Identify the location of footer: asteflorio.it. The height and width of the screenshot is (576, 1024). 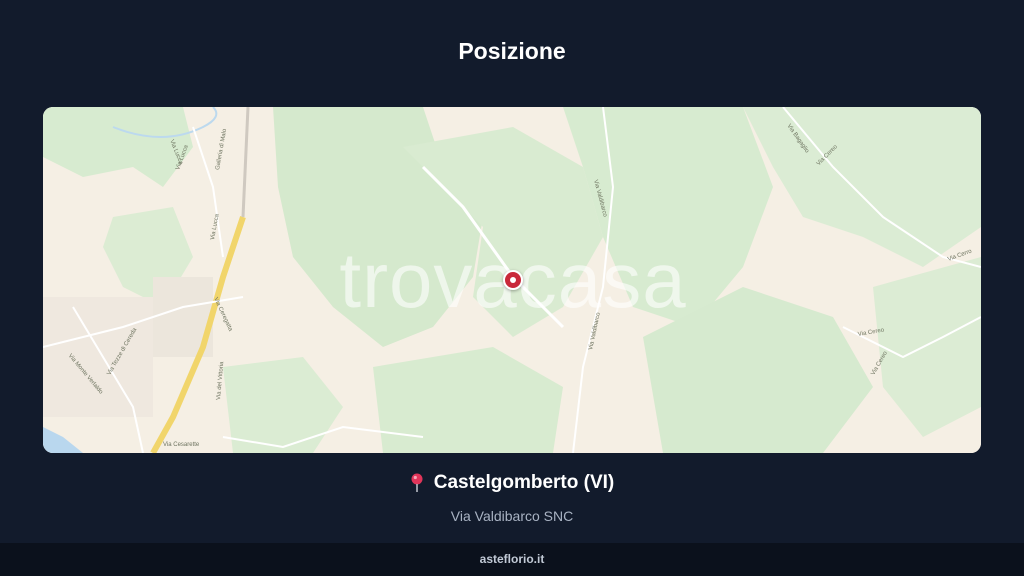
(512, 559).